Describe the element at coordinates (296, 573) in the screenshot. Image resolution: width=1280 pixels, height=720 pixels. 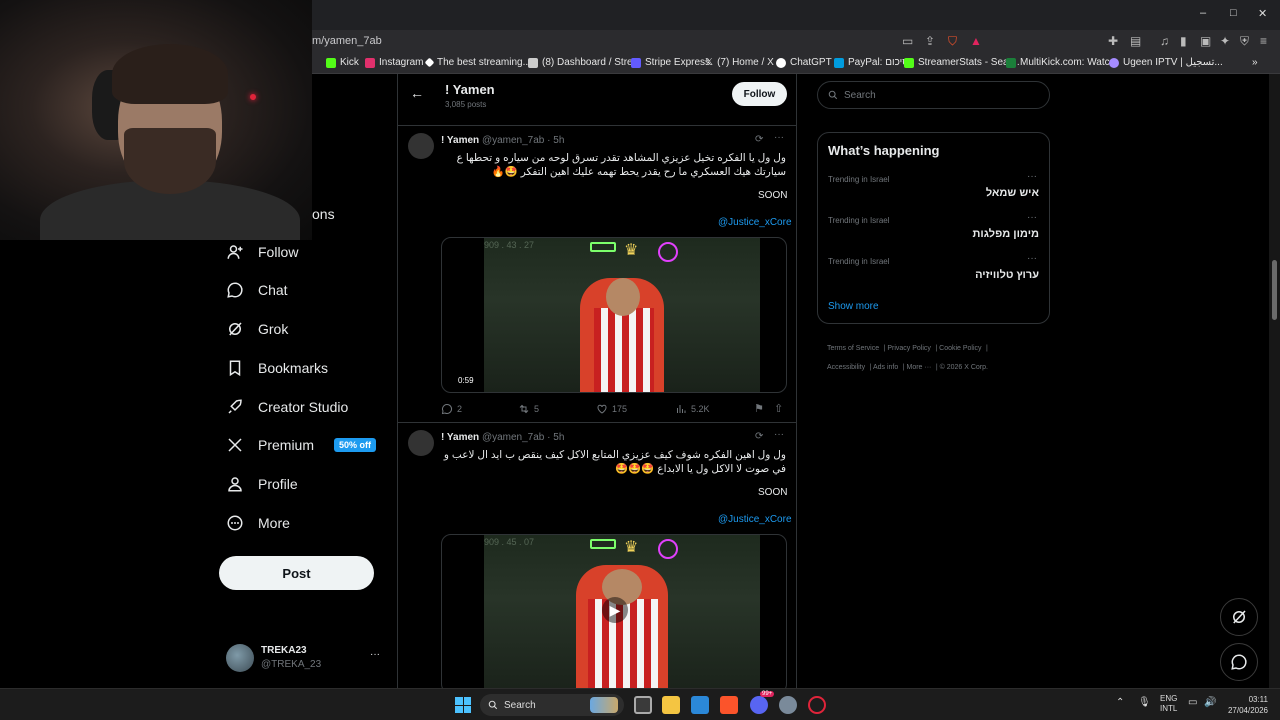
I see `post-button: Post` at that location.